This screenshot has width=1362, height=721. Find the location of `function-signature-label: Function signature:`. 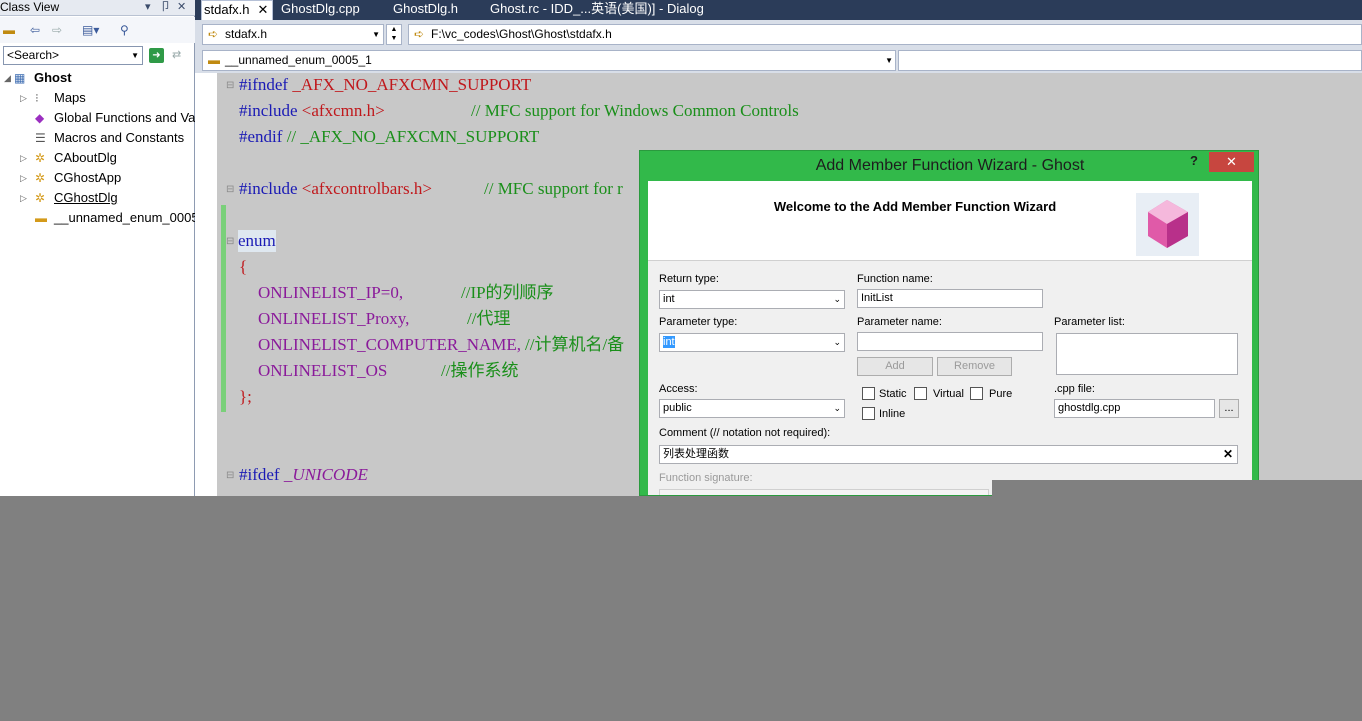

function-signature-label: Function signature: is located at coordinates (706, 478).